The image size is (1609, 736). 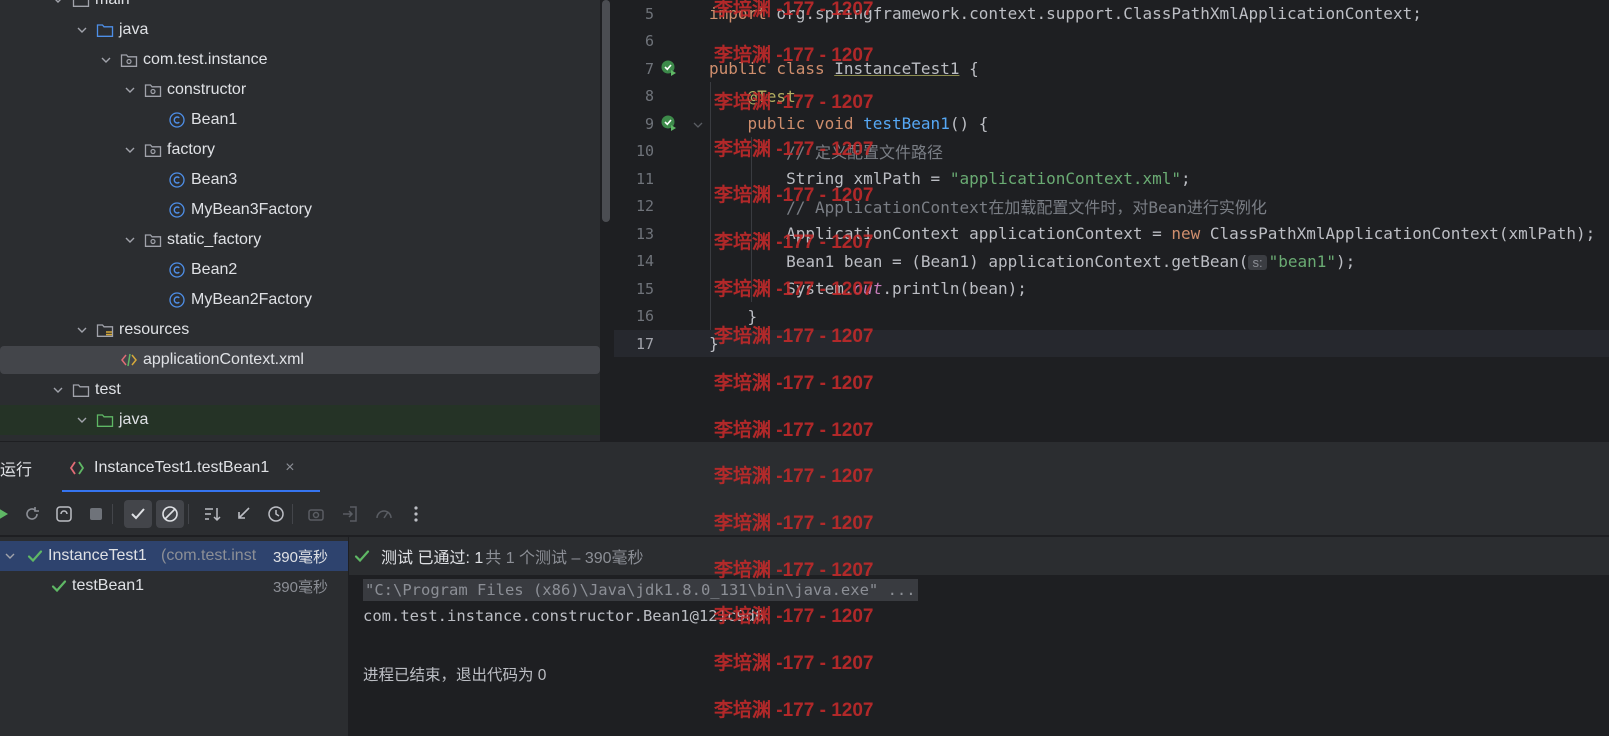 I want to click on code-line: 17}, so click(x=1111, y=343).